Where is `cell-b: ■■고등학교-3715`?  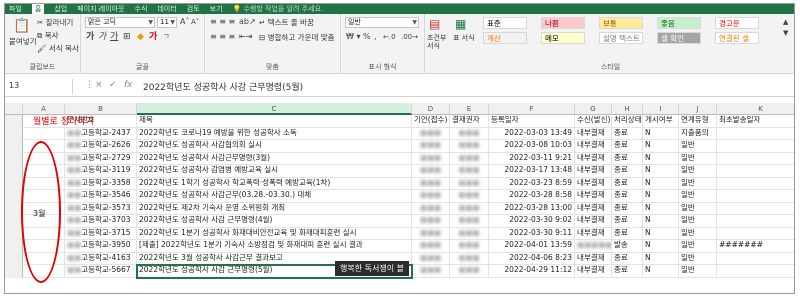 cell-b: ■■고등학교-3715 is located at coordinates (101, 233).